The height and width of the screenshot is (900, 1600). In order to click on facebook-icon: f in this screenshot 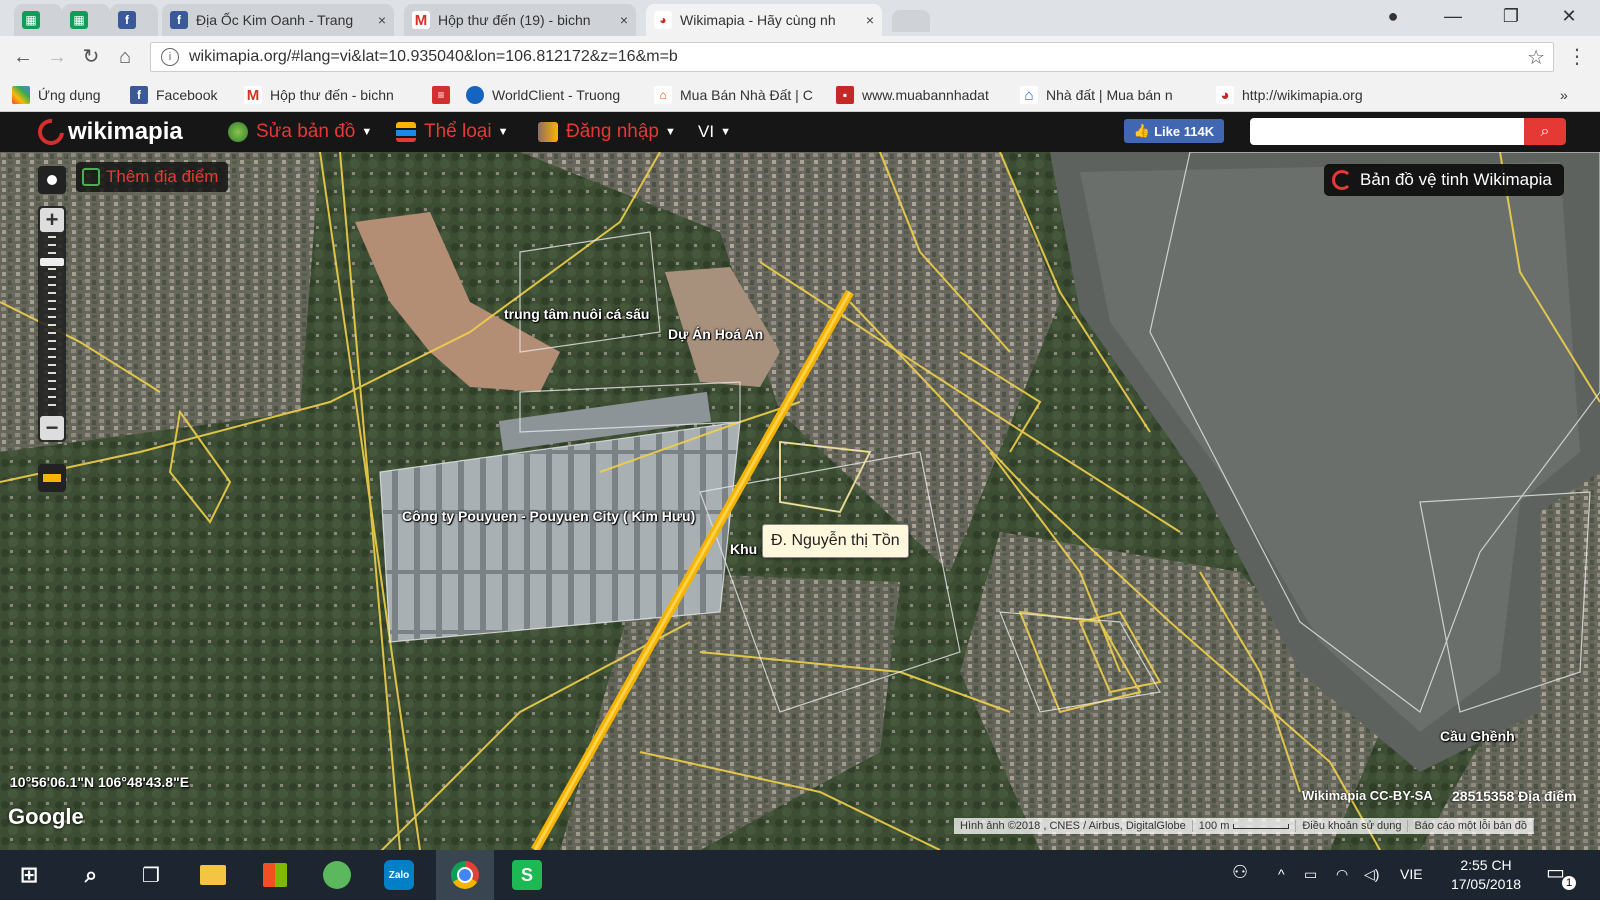, I will do `click(179, 20)`.